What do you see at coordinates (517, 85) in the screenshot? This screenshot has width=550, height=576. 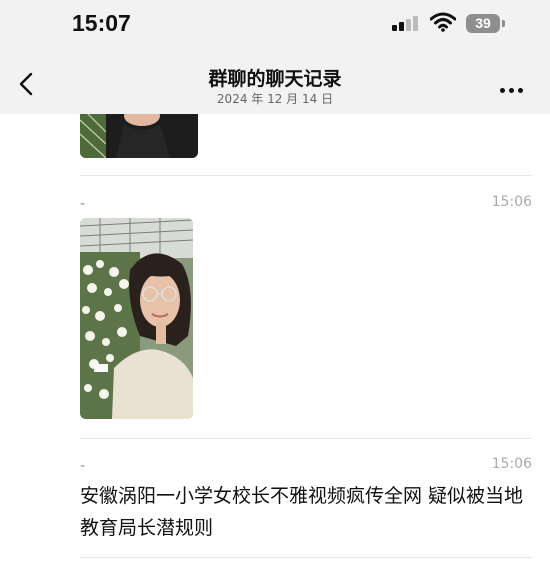 I see `more-dots-icon` at bounding box center [517, 85].